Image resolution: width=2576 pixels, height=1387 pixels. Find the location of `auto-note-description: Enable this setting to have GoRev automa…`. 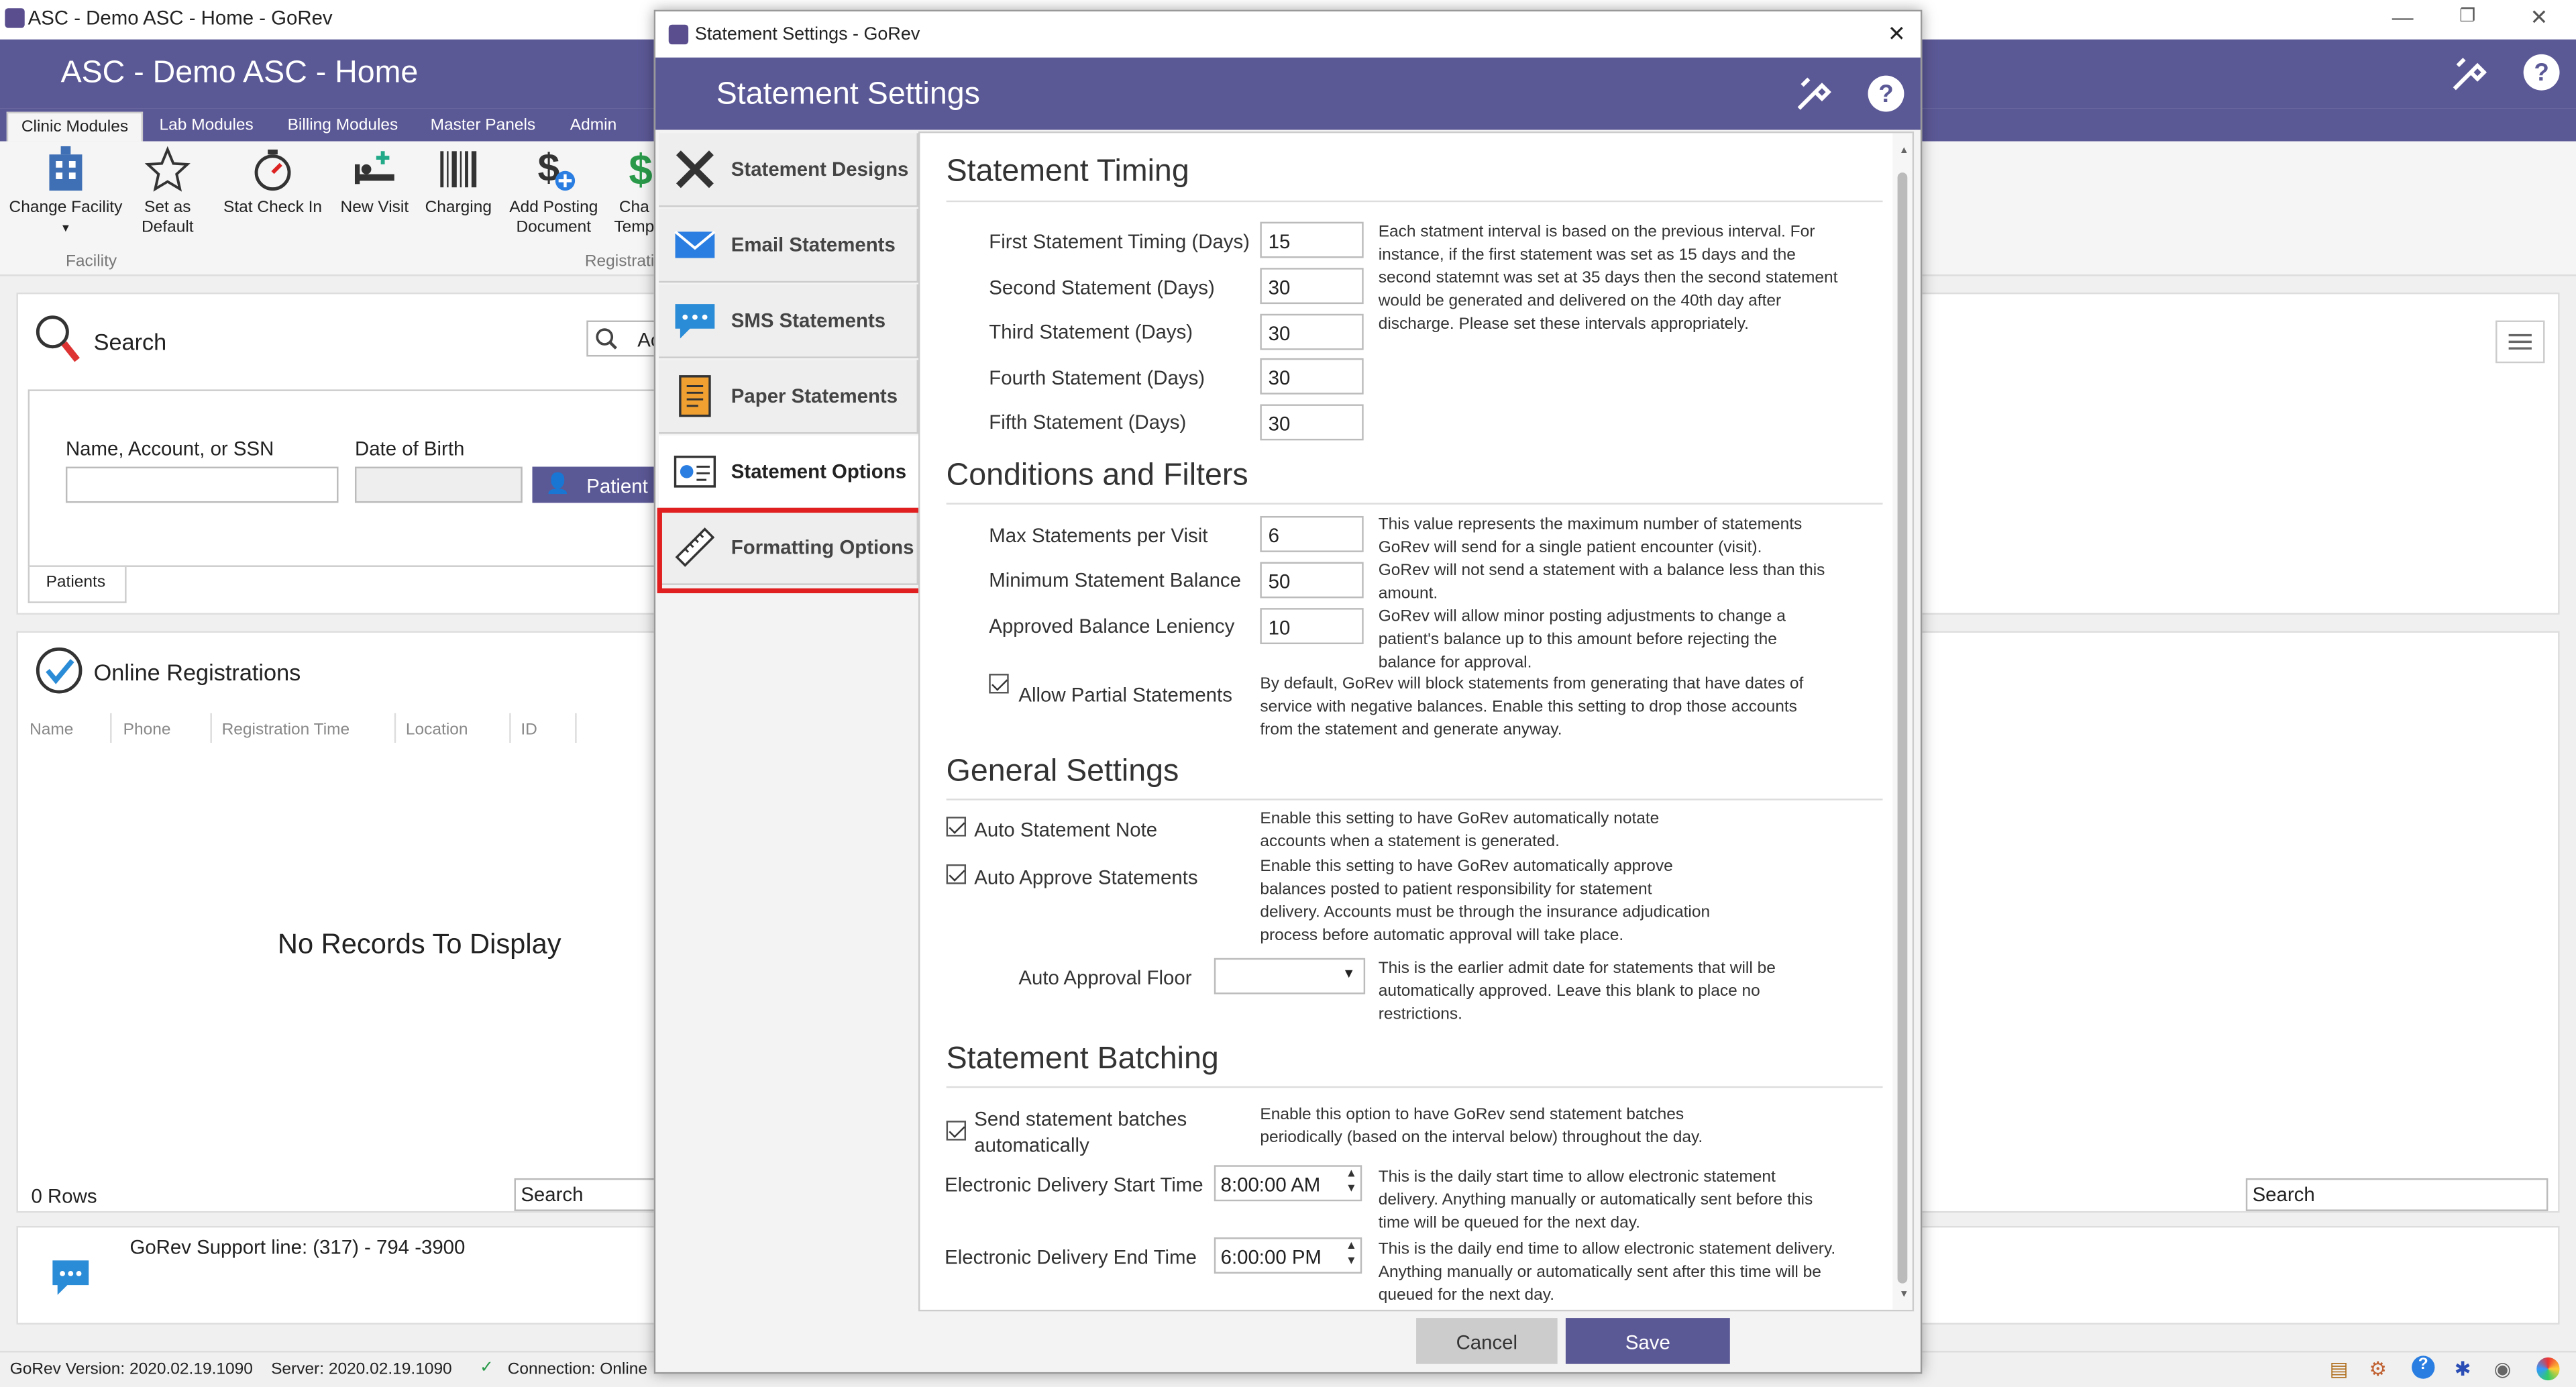

auto-note-description: Enable this setting to have GoRev automa… is located at coordinates (1460, 831).